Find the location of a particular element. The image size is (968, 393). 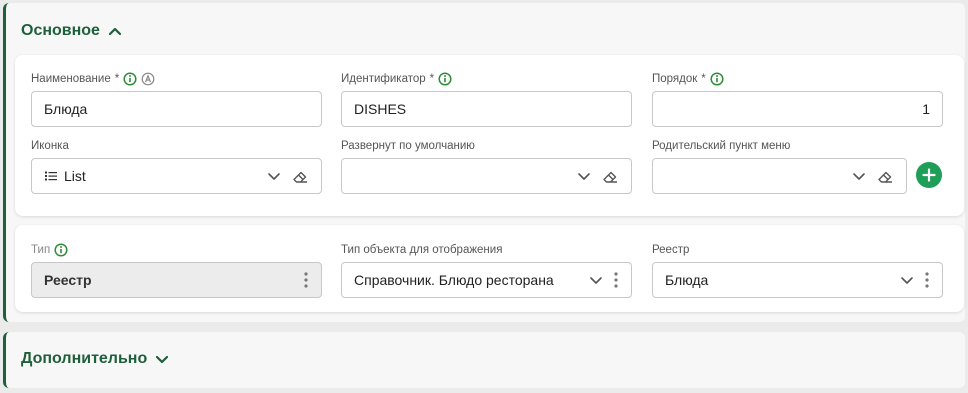

field-order: Порядок * 1 is located at coordinates (797, 99).